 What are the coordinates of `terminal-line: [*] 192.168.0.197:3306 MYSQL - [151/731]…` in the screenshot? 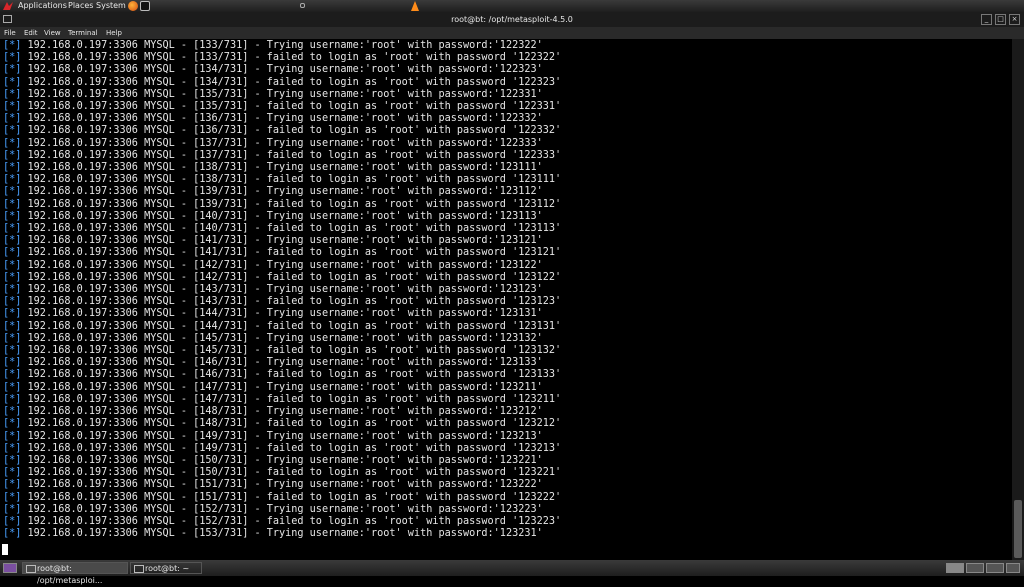 It's located at (282, 485).